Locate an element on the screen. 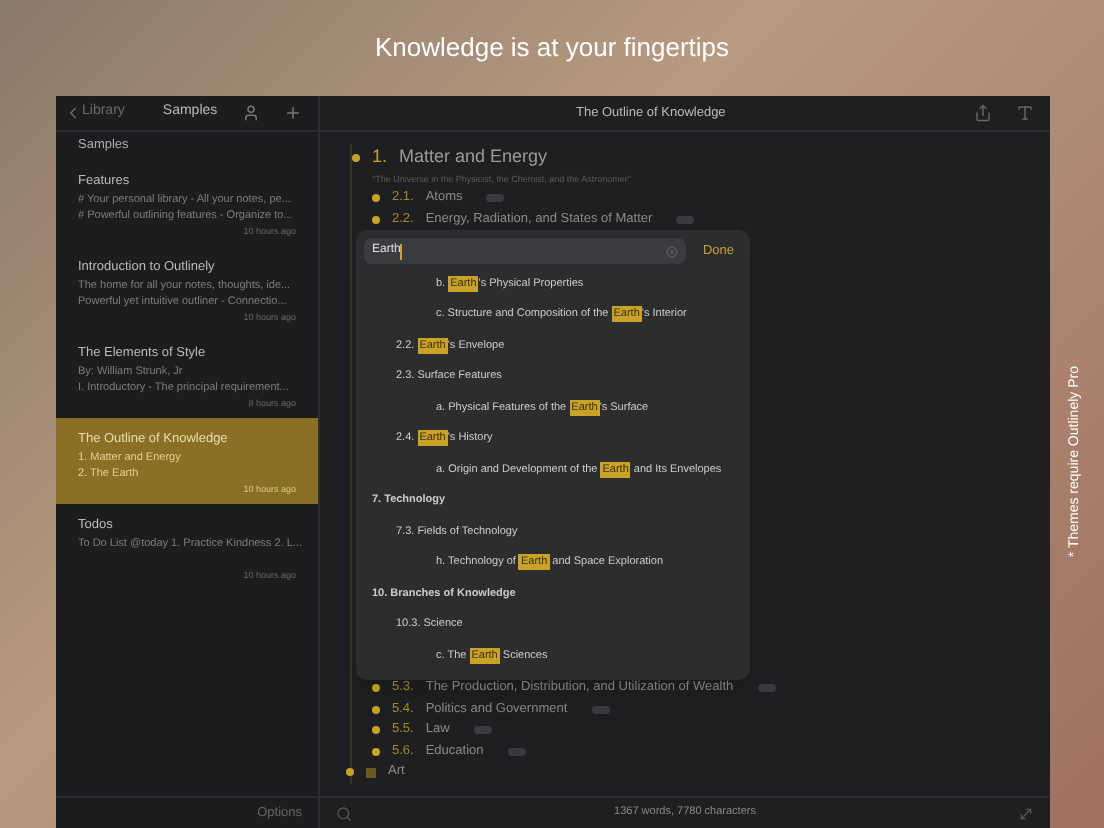 This screenshot has width=1104, height=828. search-icon is located at coordinates (344, 813).